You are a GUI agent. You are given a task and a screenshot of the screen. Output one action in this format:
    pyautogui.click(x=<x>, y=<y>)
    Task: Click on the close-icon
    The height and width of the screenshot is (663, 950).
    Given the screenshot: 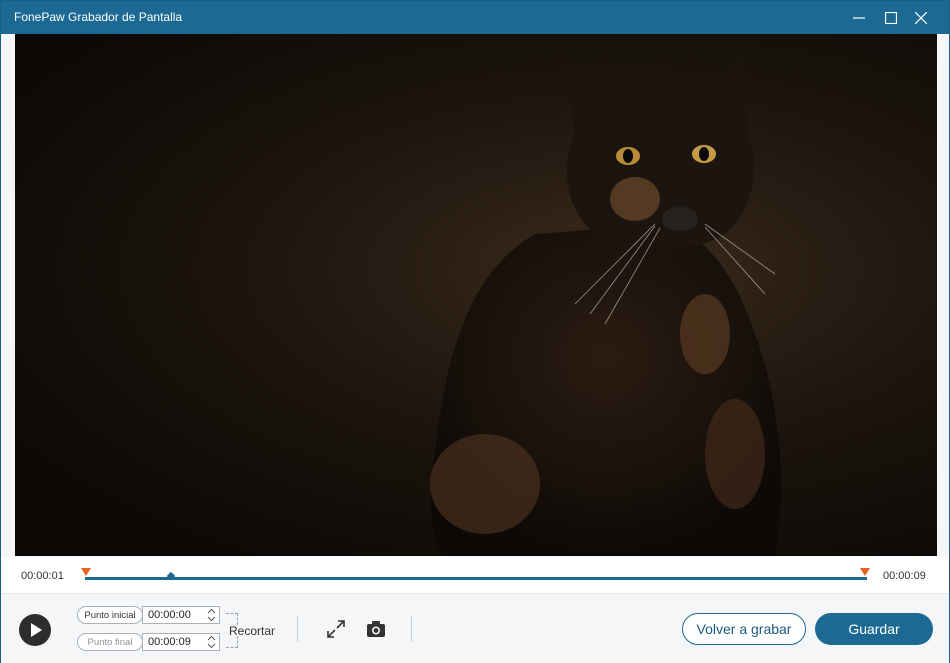 What is the action you would take?
    pyautogui.click(x=921, y=17)
    